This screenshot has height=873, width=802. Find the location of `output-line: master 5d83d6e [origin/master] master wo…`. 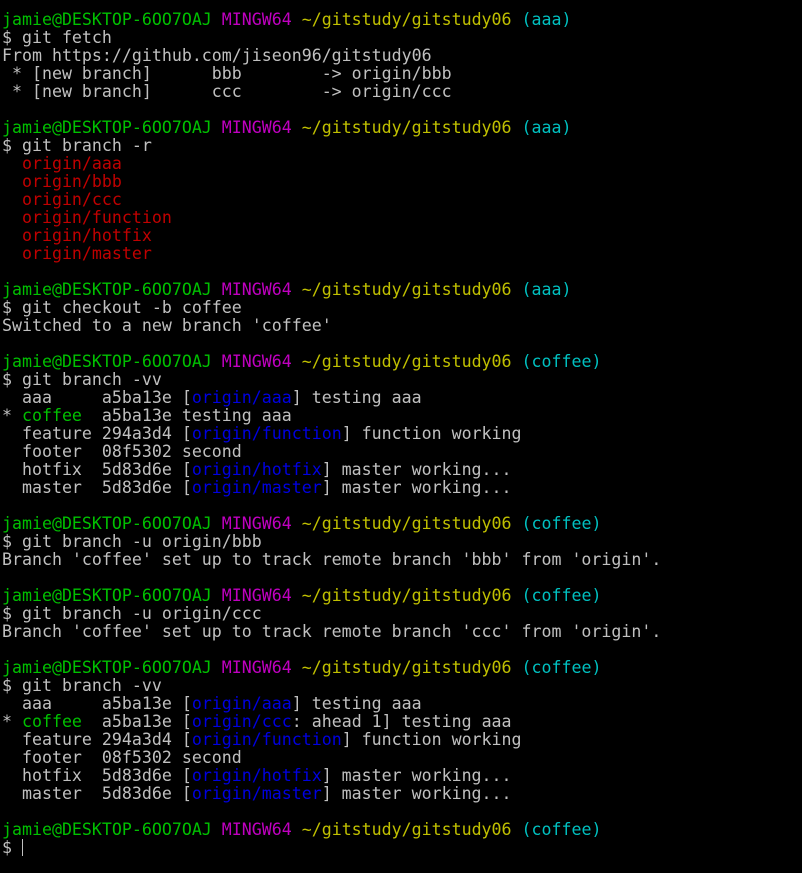

output-line: master 5d83d6e [origin/master] master wo… is located at coordinates (402, 794).